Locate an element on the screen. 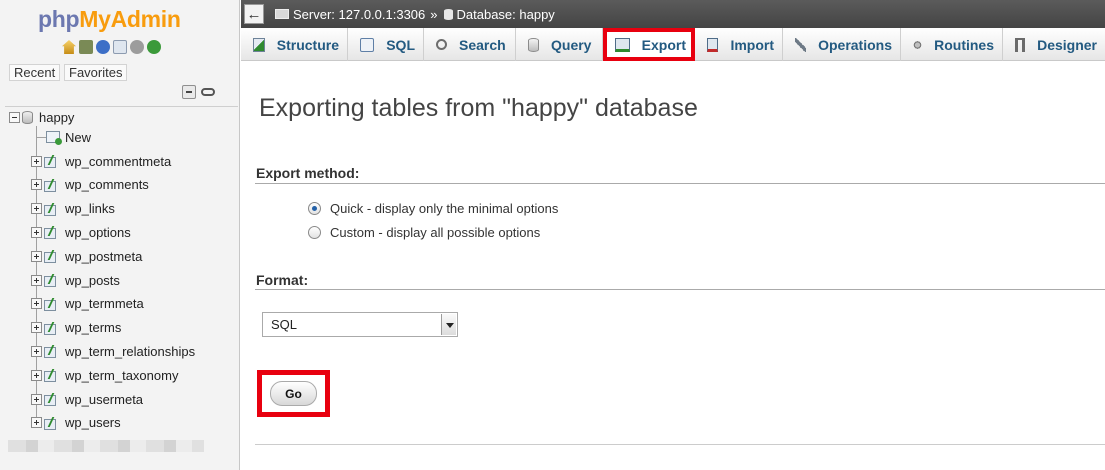  tab-query: Query is located at coordinates (559, 44).